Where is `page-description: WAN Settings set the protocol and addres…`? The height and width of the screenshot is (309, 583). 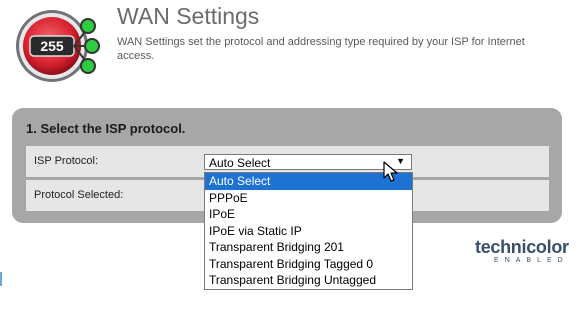
page-description: WAN Settings set the protocol and addres… is located at coordinates (321, 49).